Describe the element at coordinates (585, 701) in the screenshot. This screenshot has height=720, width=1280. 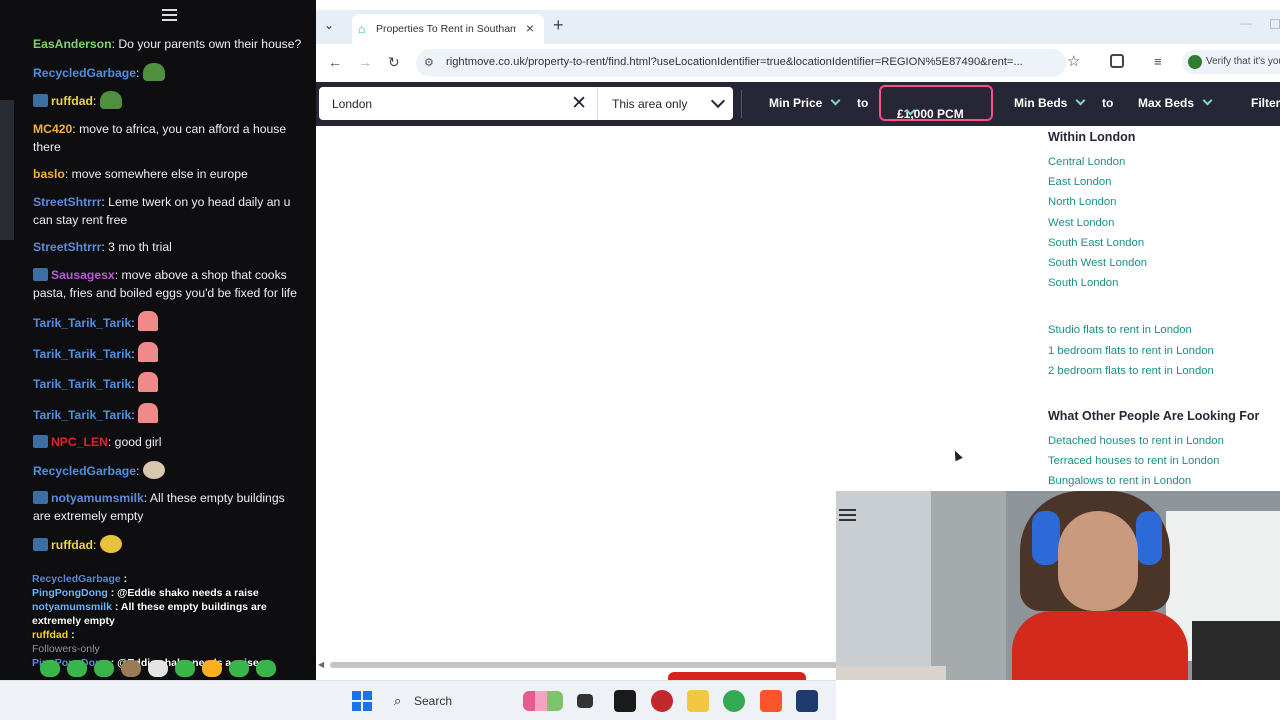
I see `task-view-icon` at that location.